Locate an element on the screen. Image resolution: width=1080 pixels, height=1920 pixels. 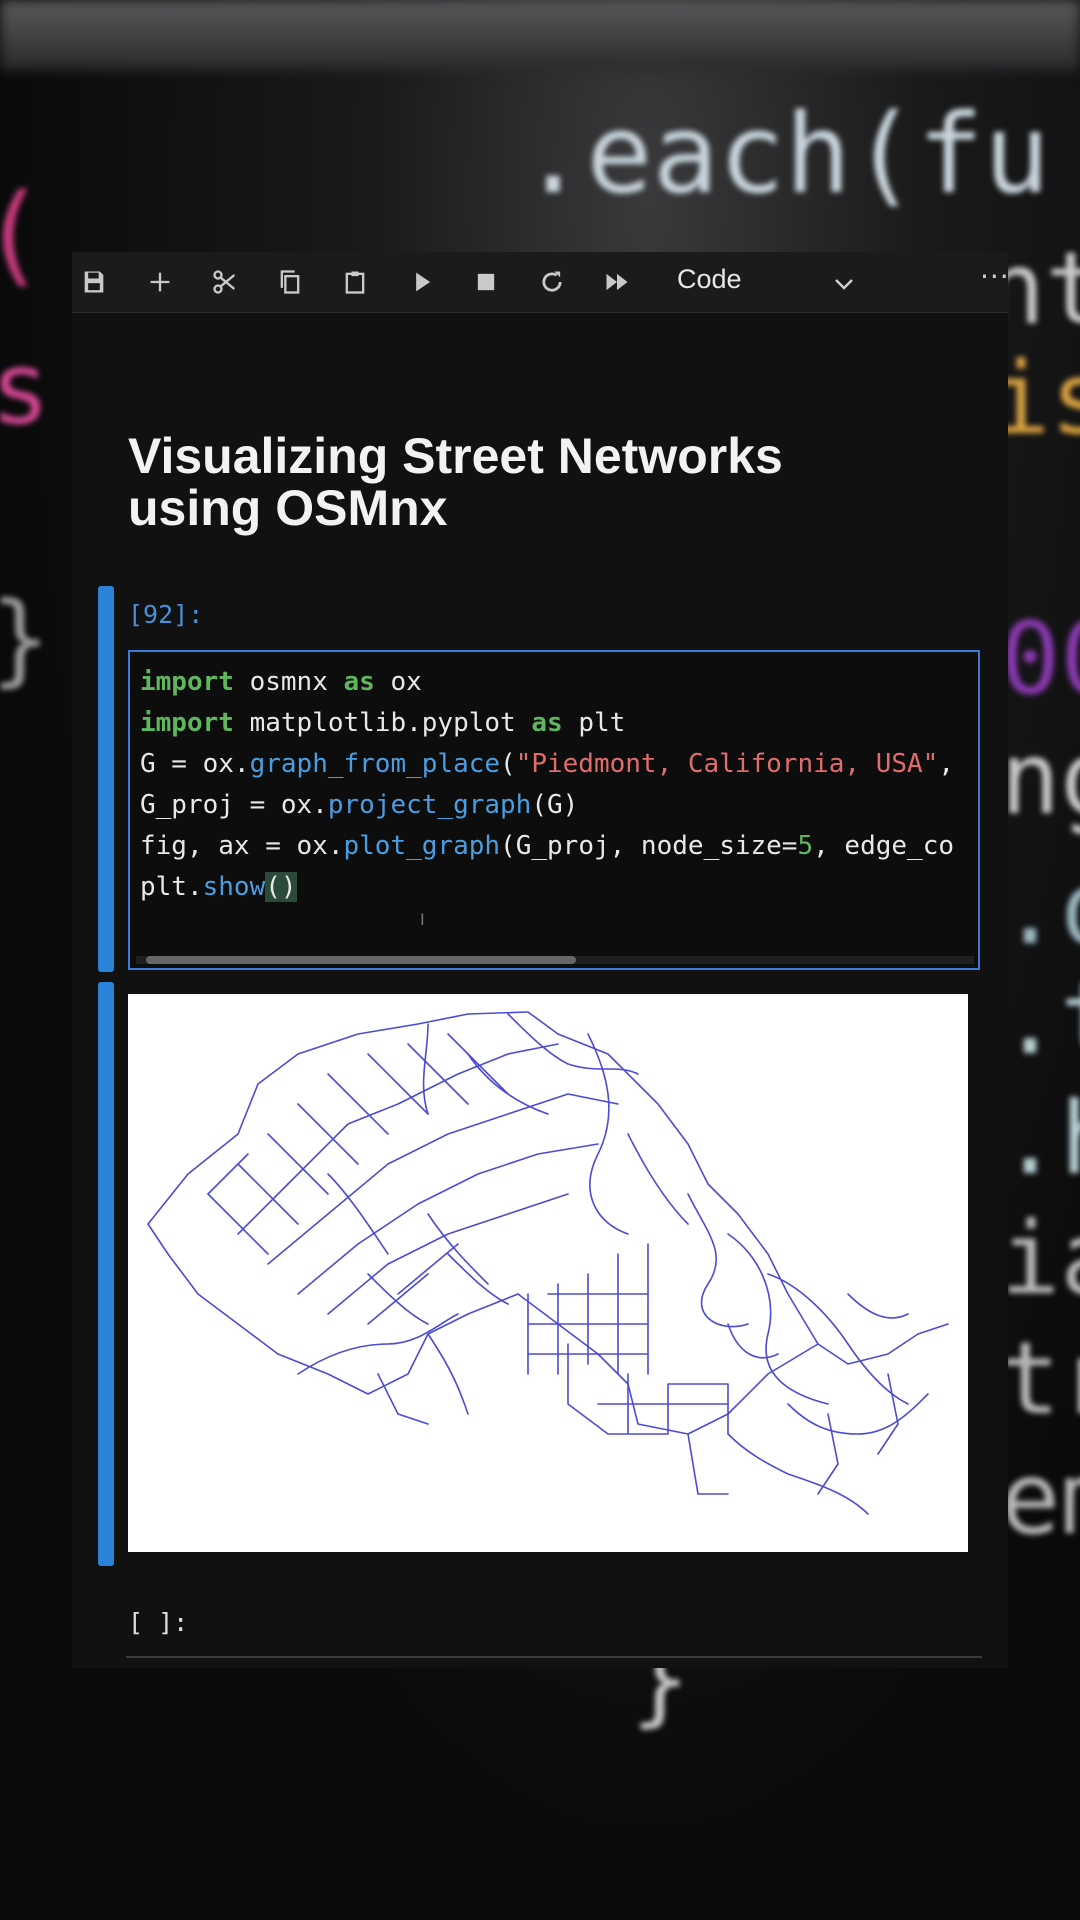
function-name: show is located at coordinates (234, 887).